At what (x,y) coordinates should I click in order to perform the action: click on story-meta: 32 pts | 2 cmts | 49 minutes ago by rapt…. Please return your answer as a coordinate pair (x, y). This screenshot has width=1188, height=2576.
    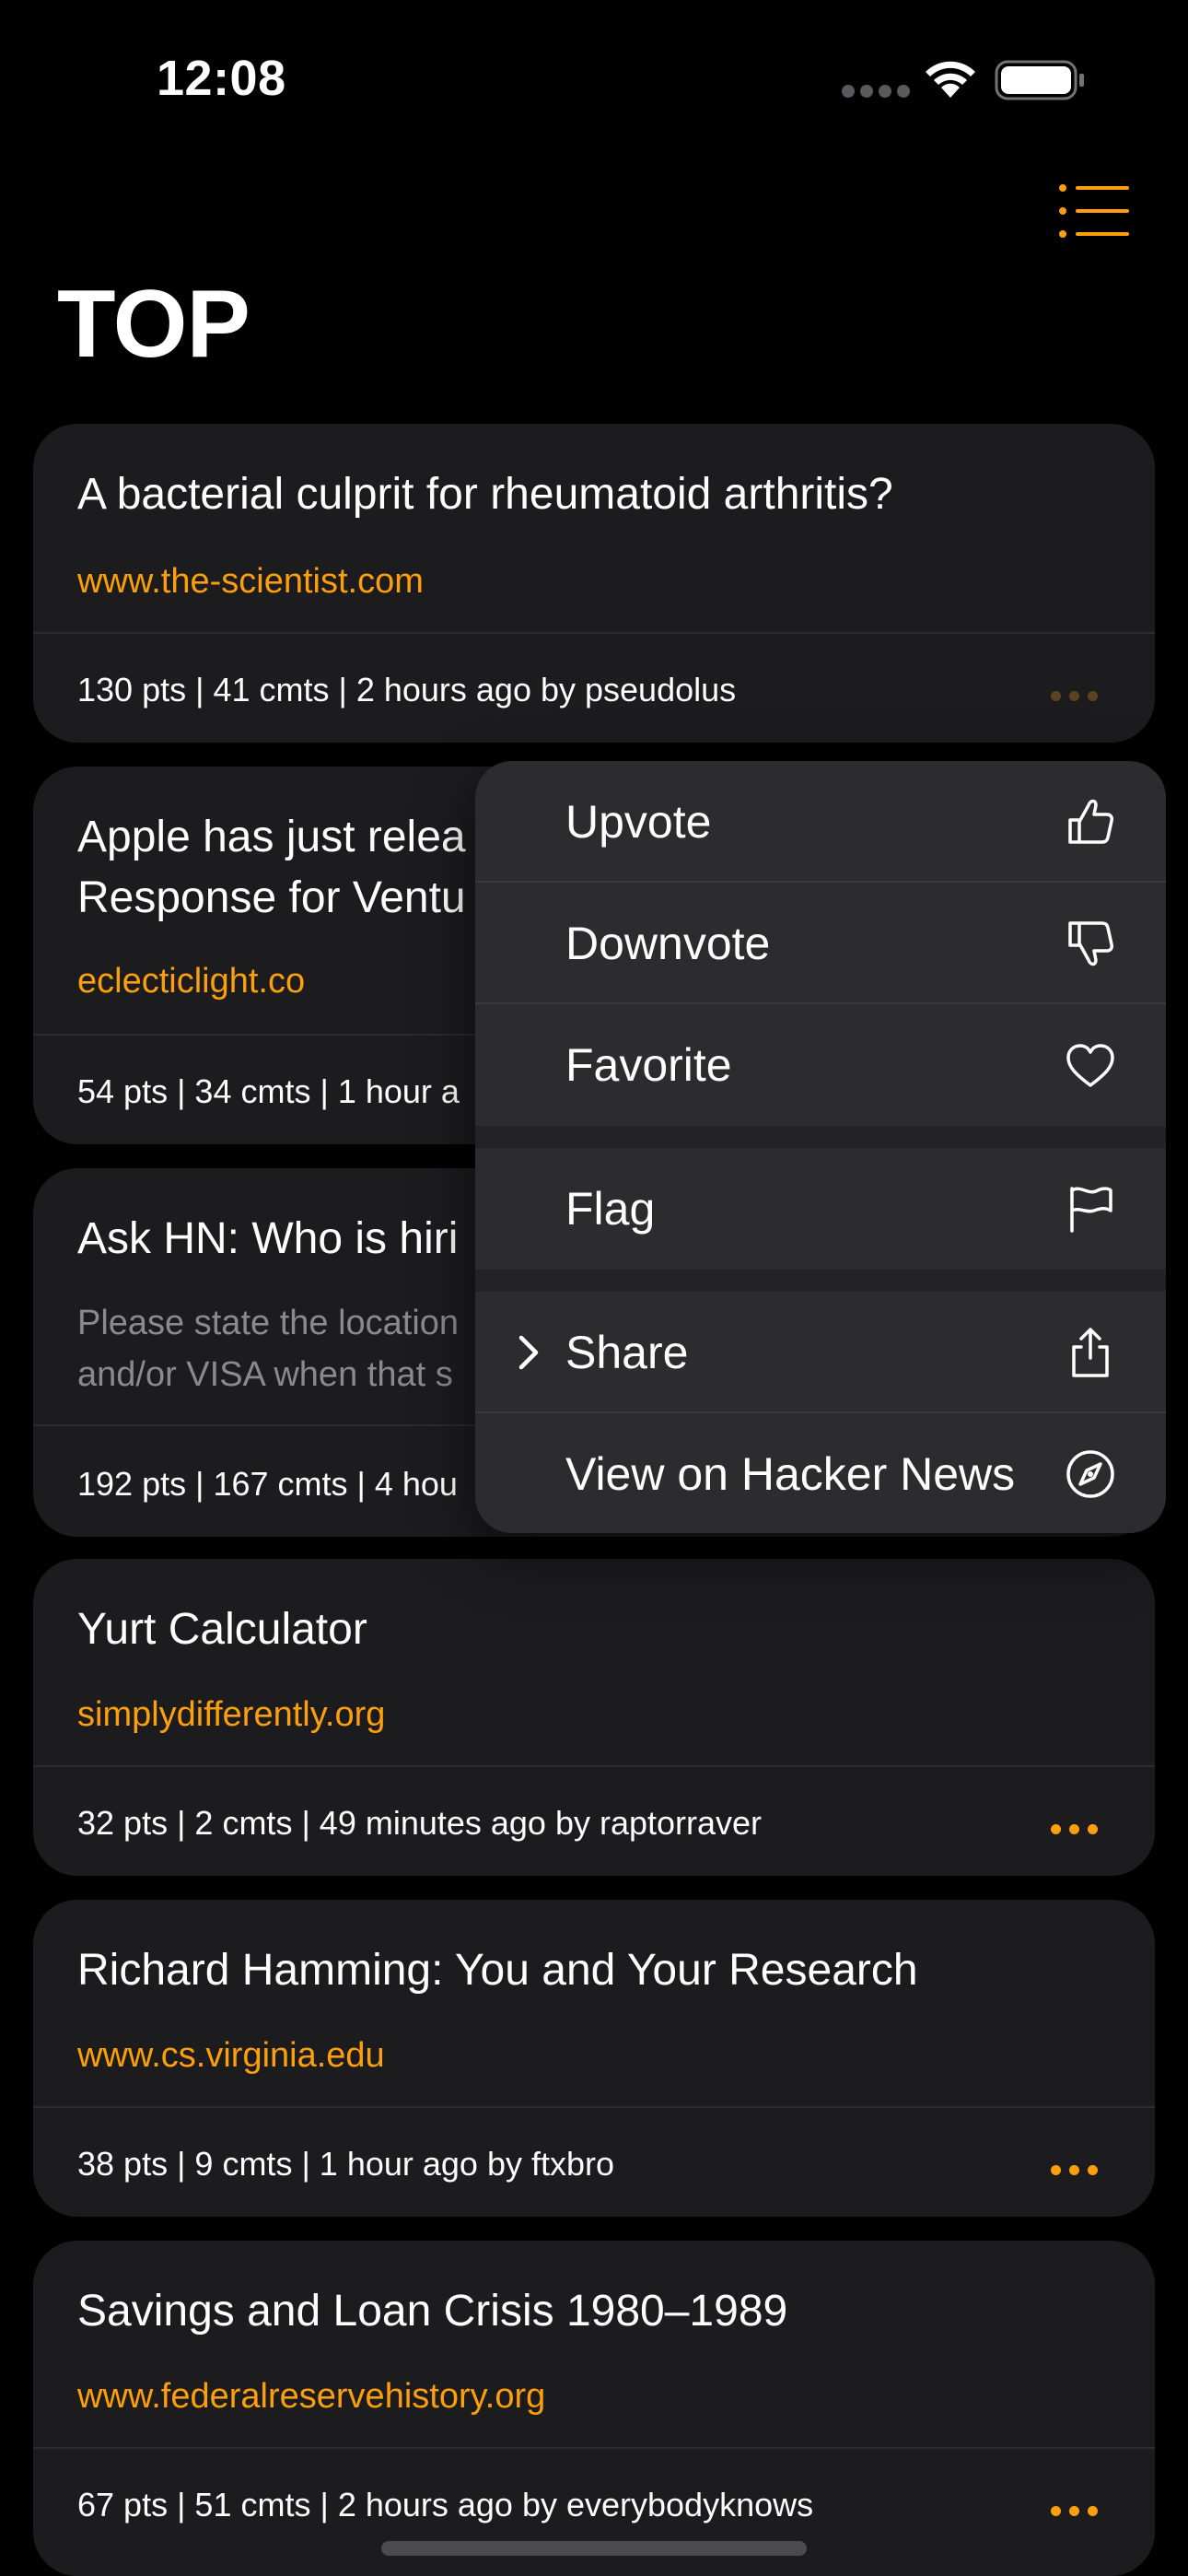
    Looking at the image, I should click on (420, 1823).